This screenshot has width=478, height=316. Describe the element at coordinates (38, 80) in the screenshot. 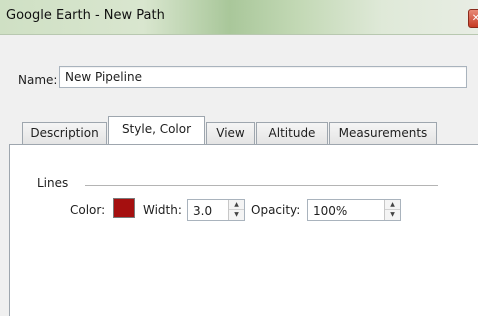

I see `name-label: Name:` at that location.